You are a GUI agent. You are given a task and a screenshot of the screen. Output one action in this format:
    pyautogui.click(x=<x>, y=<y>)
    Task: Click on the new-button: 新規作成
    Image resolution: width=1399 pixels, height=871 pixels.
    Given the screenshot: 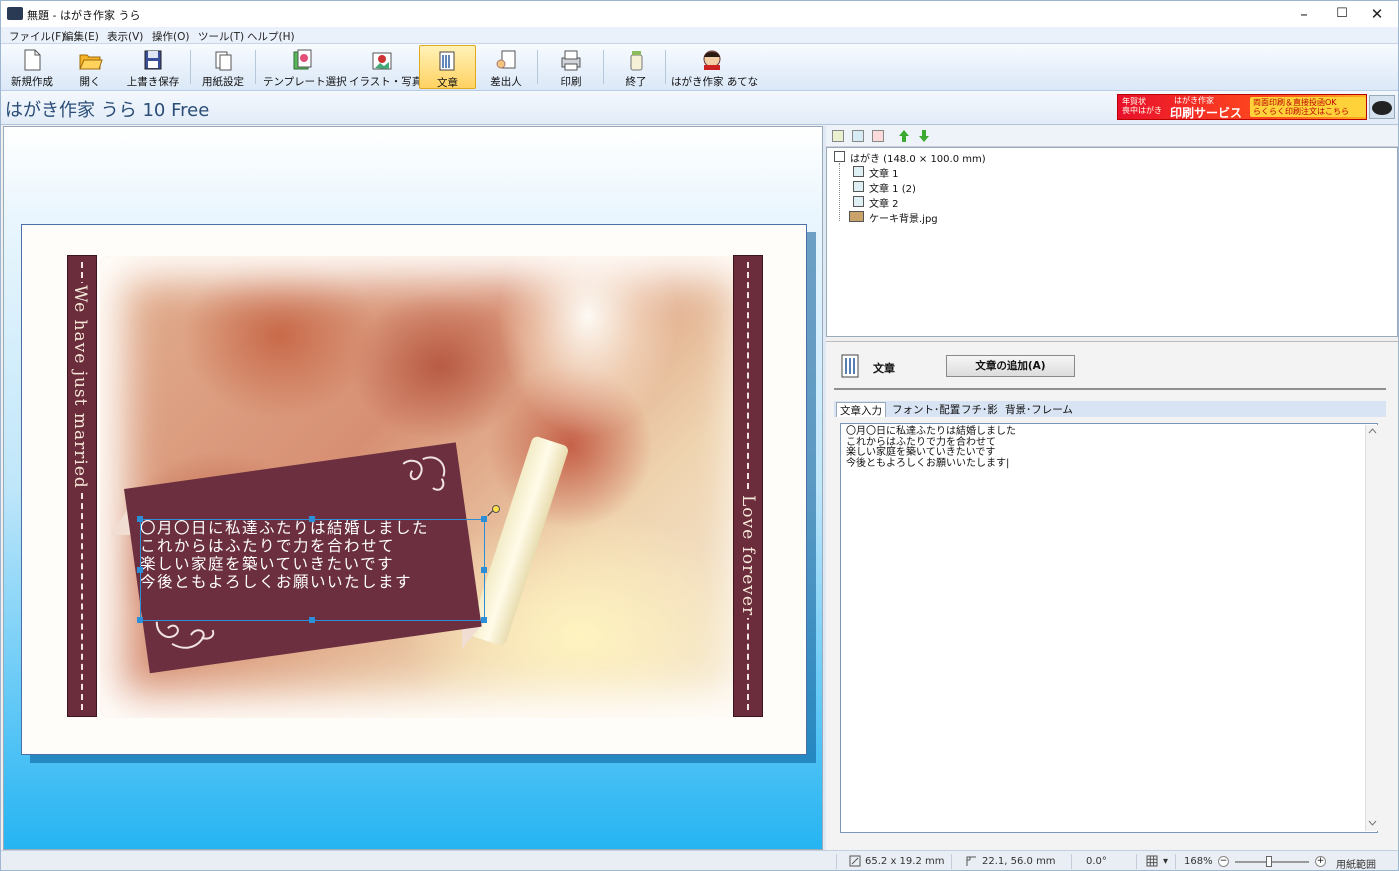 What is the action you would take?
    pyautogui.click(x=32, y=67)
    